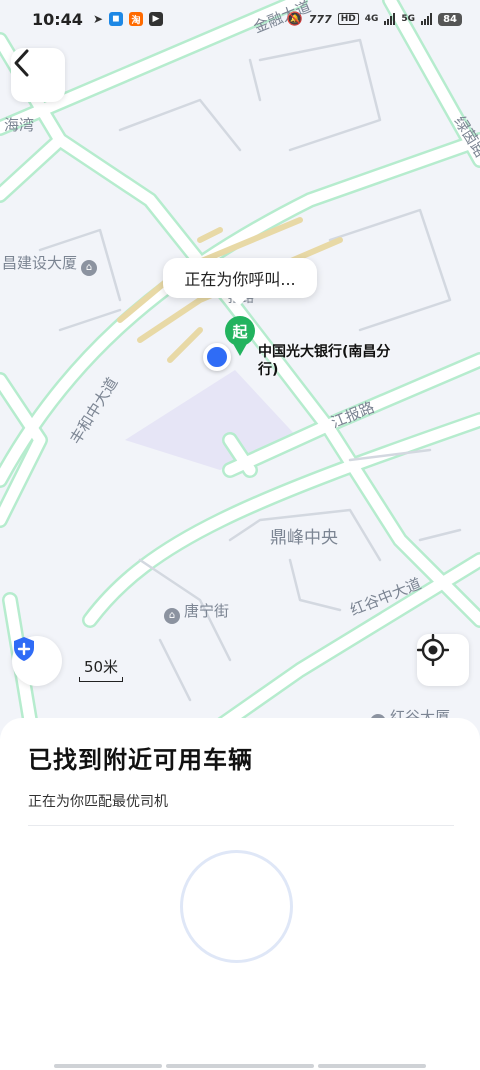 The height and width of the screenshot is (1070, 480). I want to click on divider, so click(241, 825).